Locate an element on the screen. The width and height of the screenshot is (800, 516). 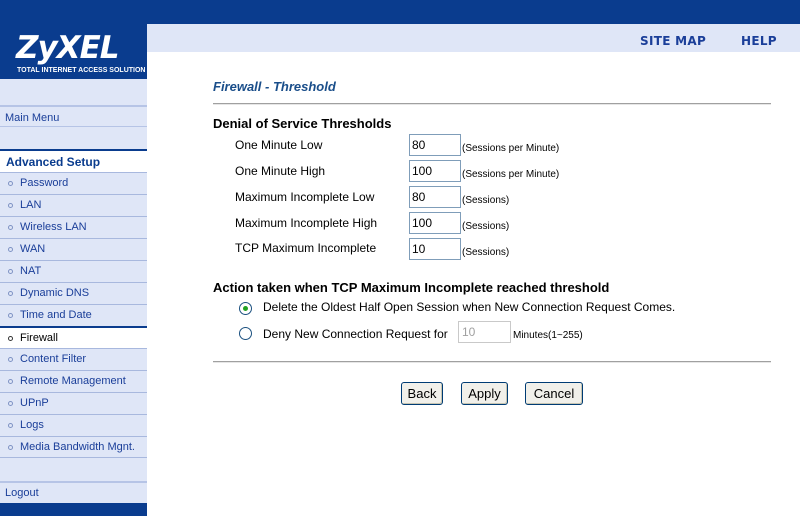
sidebar-item-wireless-lan: Wireless LAN is located at coordinates (73, 227).